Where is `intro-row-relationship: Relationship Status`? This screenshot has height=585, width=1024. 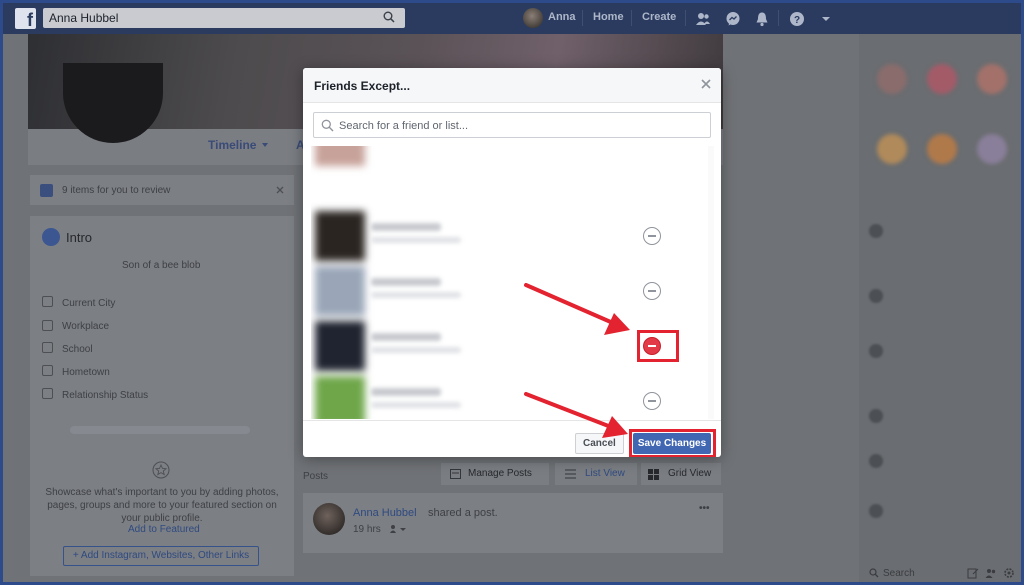
intro-row-relationship: Relationship Status is located at coordinates (105, 395).